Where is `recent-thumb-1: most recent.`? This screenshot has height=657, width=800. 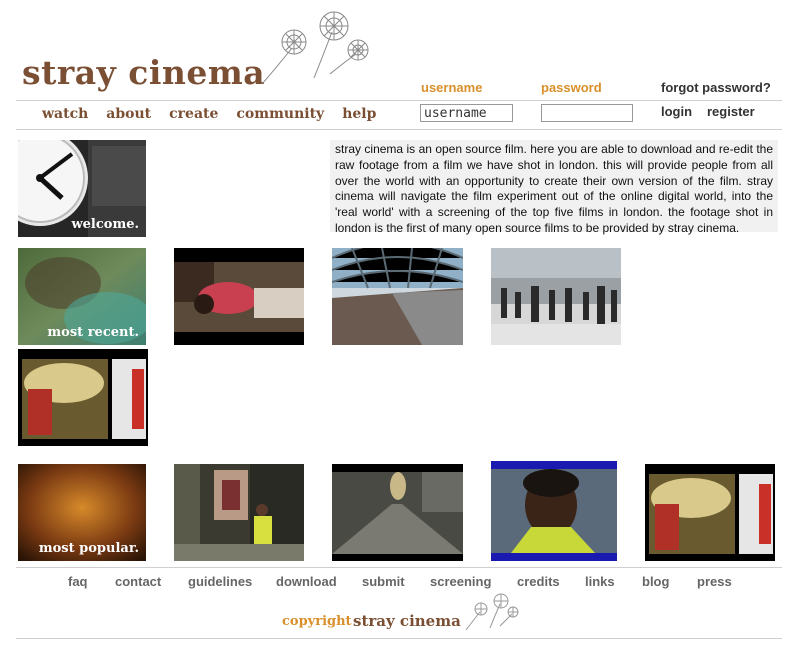 recent-thumb-1: most recent. is located at coordinates (82, 296).